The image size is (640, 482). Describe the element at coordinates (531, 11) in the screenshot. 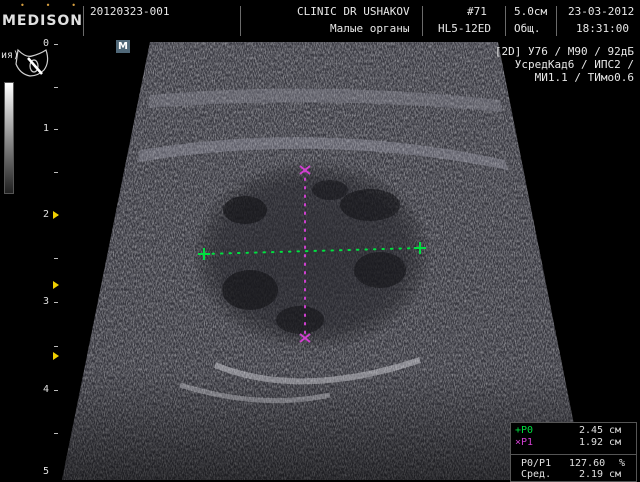

I see `depth-setting: 5.0см` at that location.